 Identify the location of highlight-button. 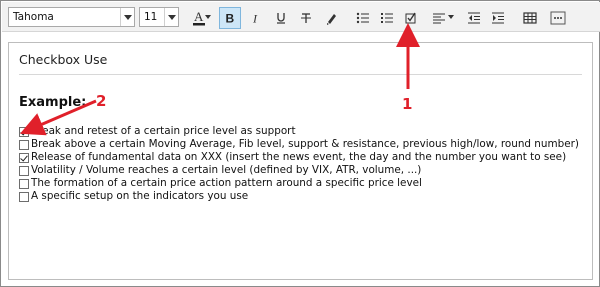
(331, 18).